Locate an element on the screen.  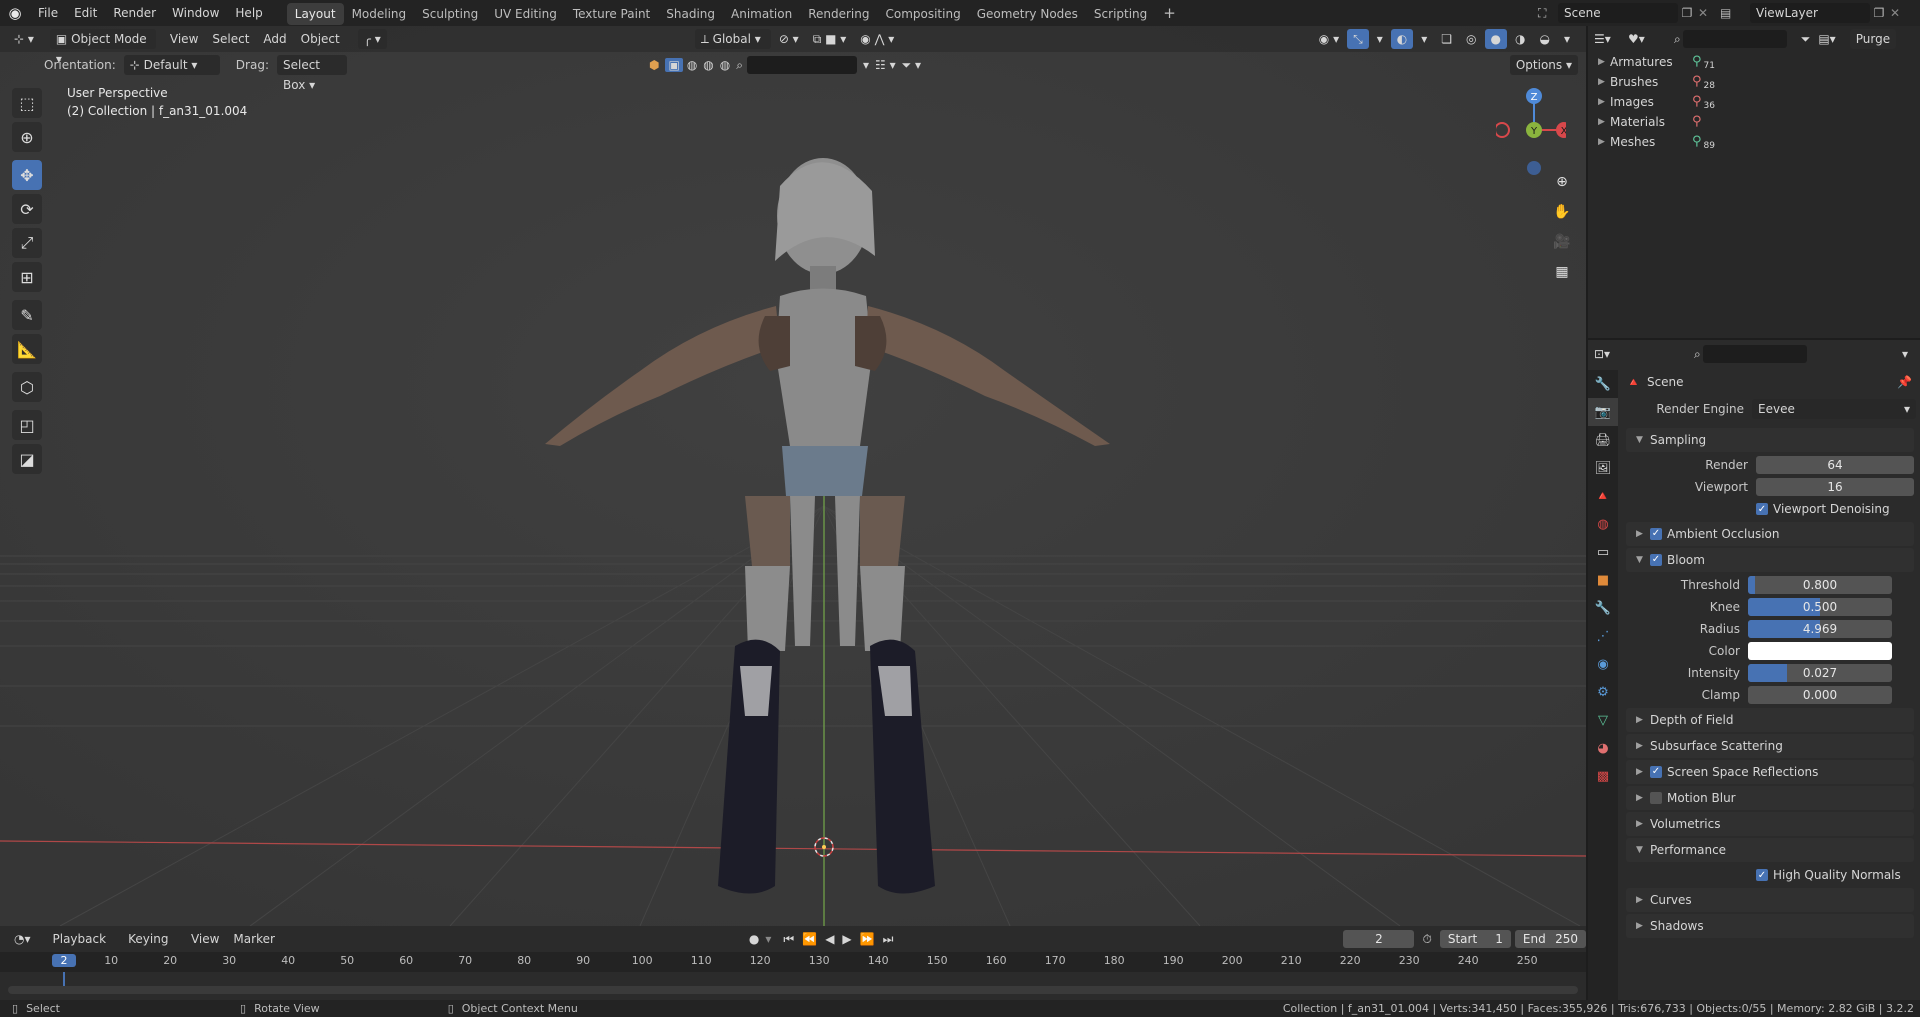
timeline-menu-keying: Keying ▾ is located at coordinates (152, 947).